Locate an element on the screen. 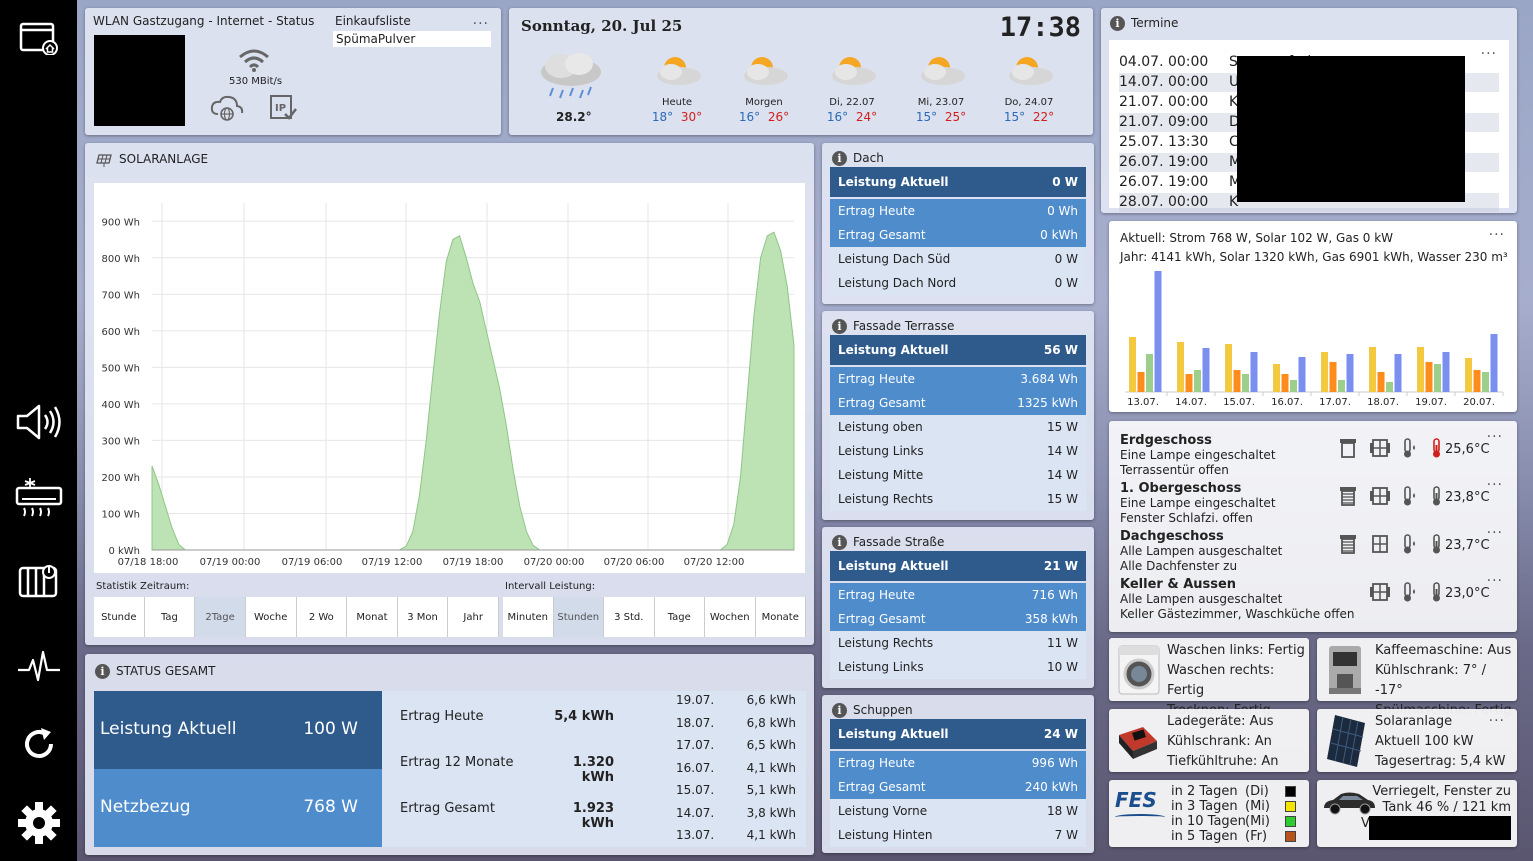 This screenshot has width=1533, height=861. inverter-row: Leistung Mitte 14 W is located at coordinates (958, 475).